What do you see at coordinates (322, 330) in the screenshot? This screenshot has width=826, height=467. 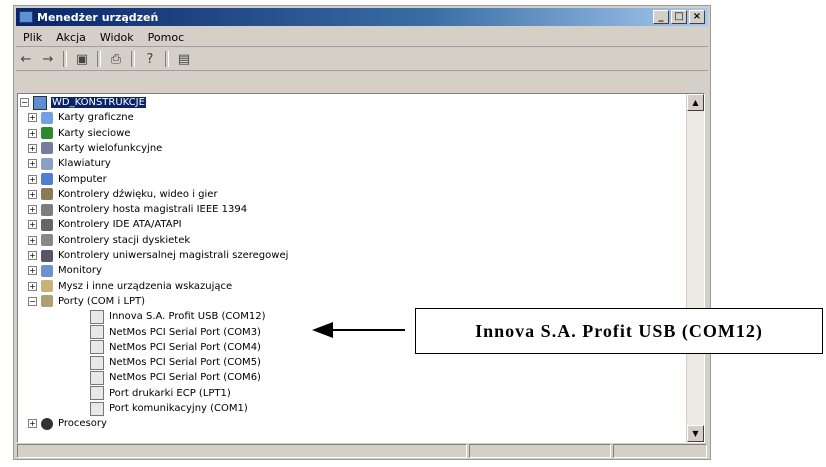 I see `callout-arrow-head` at bounding box center [322, 330].